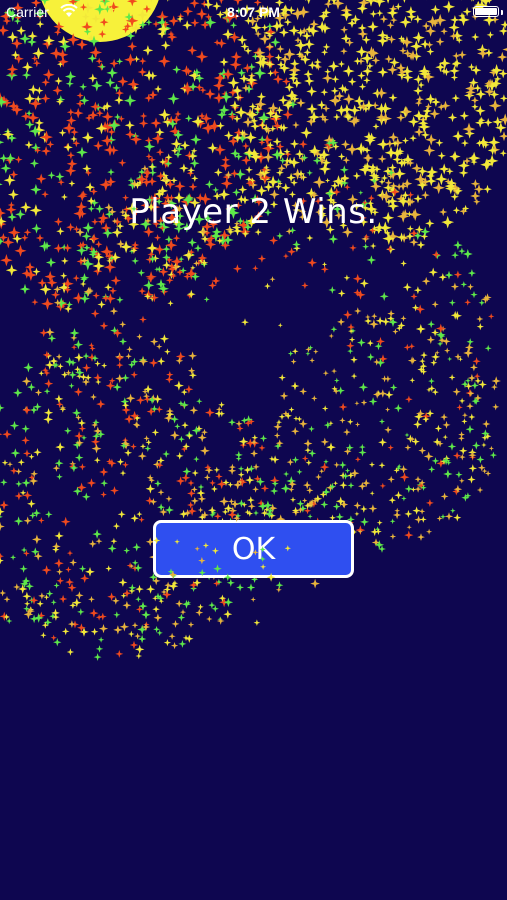 The image size is (507, 900). Describe the element at coordinates (253, 549) in the screenshot. I see `ok-button: OK` at that location.